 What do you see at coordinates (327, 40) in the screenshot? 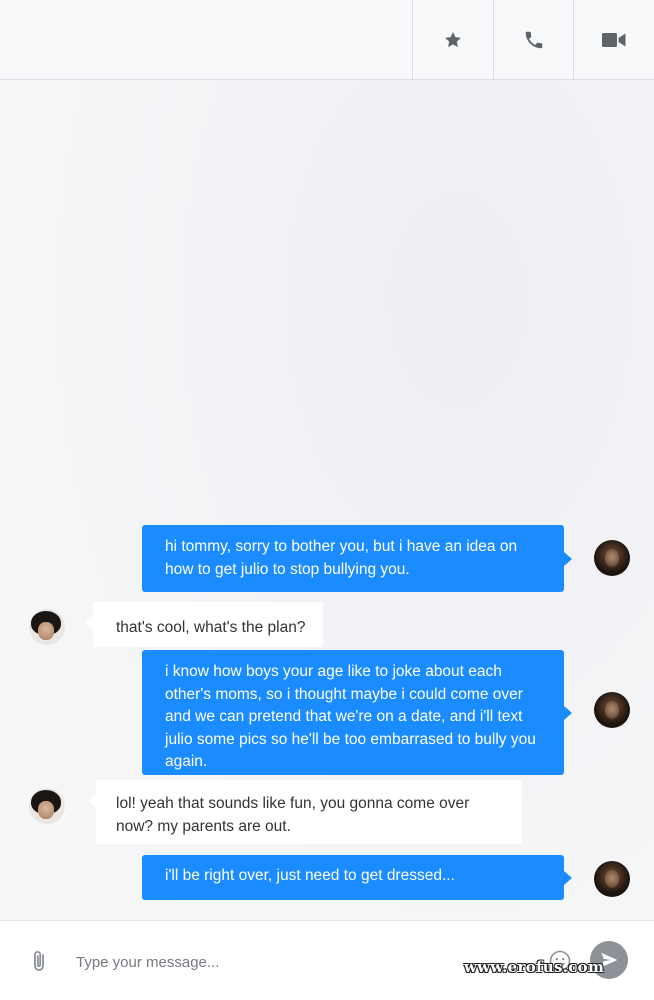
I see `chat-header` at bounding box center [327, 40].